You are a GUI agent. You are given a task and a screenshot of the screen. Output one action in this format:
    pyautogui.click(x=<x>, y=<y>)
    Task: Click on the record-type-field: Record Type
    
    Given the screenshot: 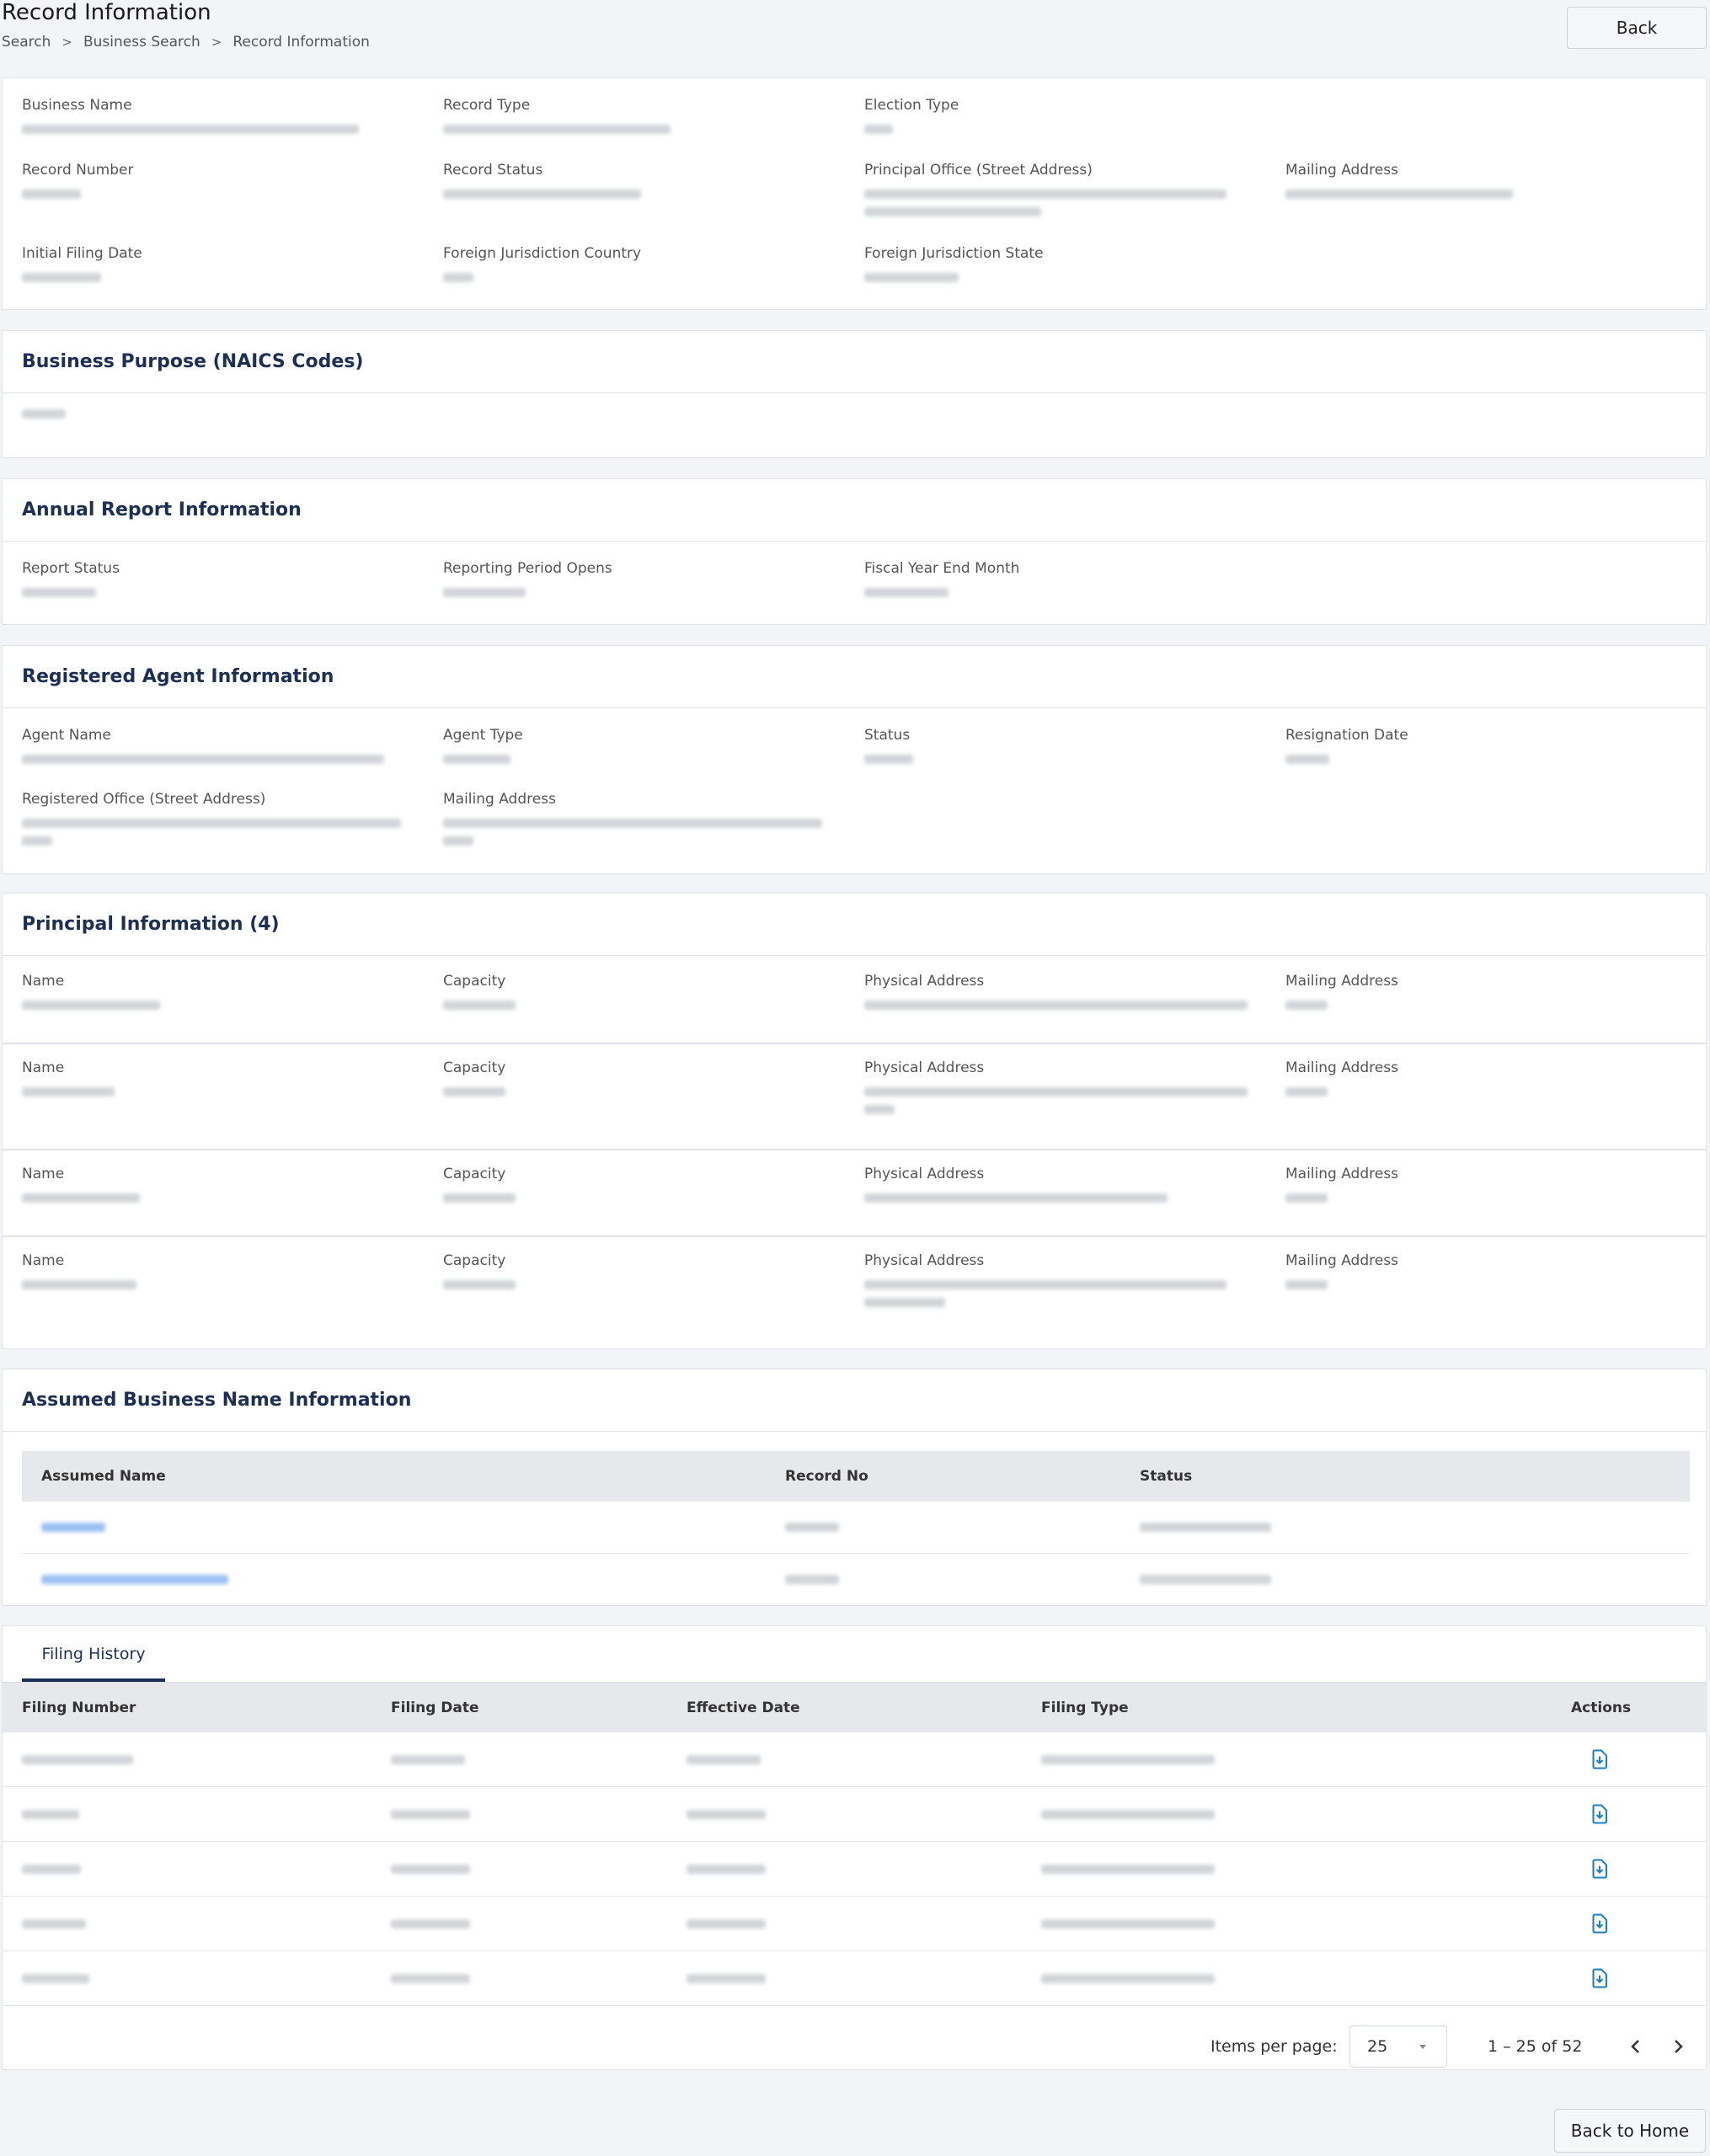 What is the action you would take?
    pyautogui.click(x=557, y=115)
    